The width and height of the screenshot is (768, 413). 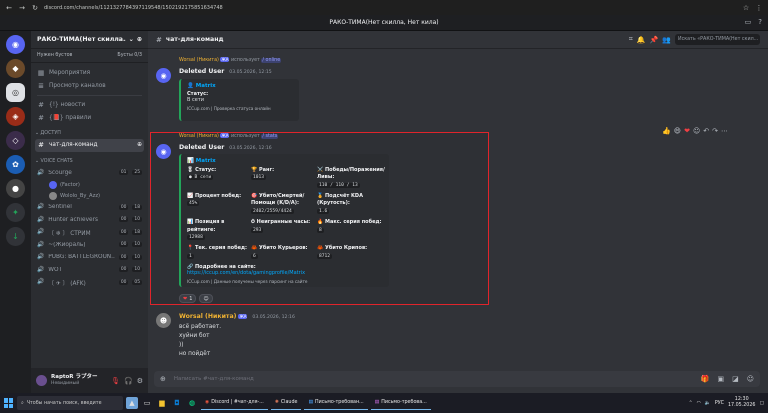 What do you see at coordinates (70, 117) in the screenshot?
I see `channel-label: {📕} правили` at bounding box center [70, 117].